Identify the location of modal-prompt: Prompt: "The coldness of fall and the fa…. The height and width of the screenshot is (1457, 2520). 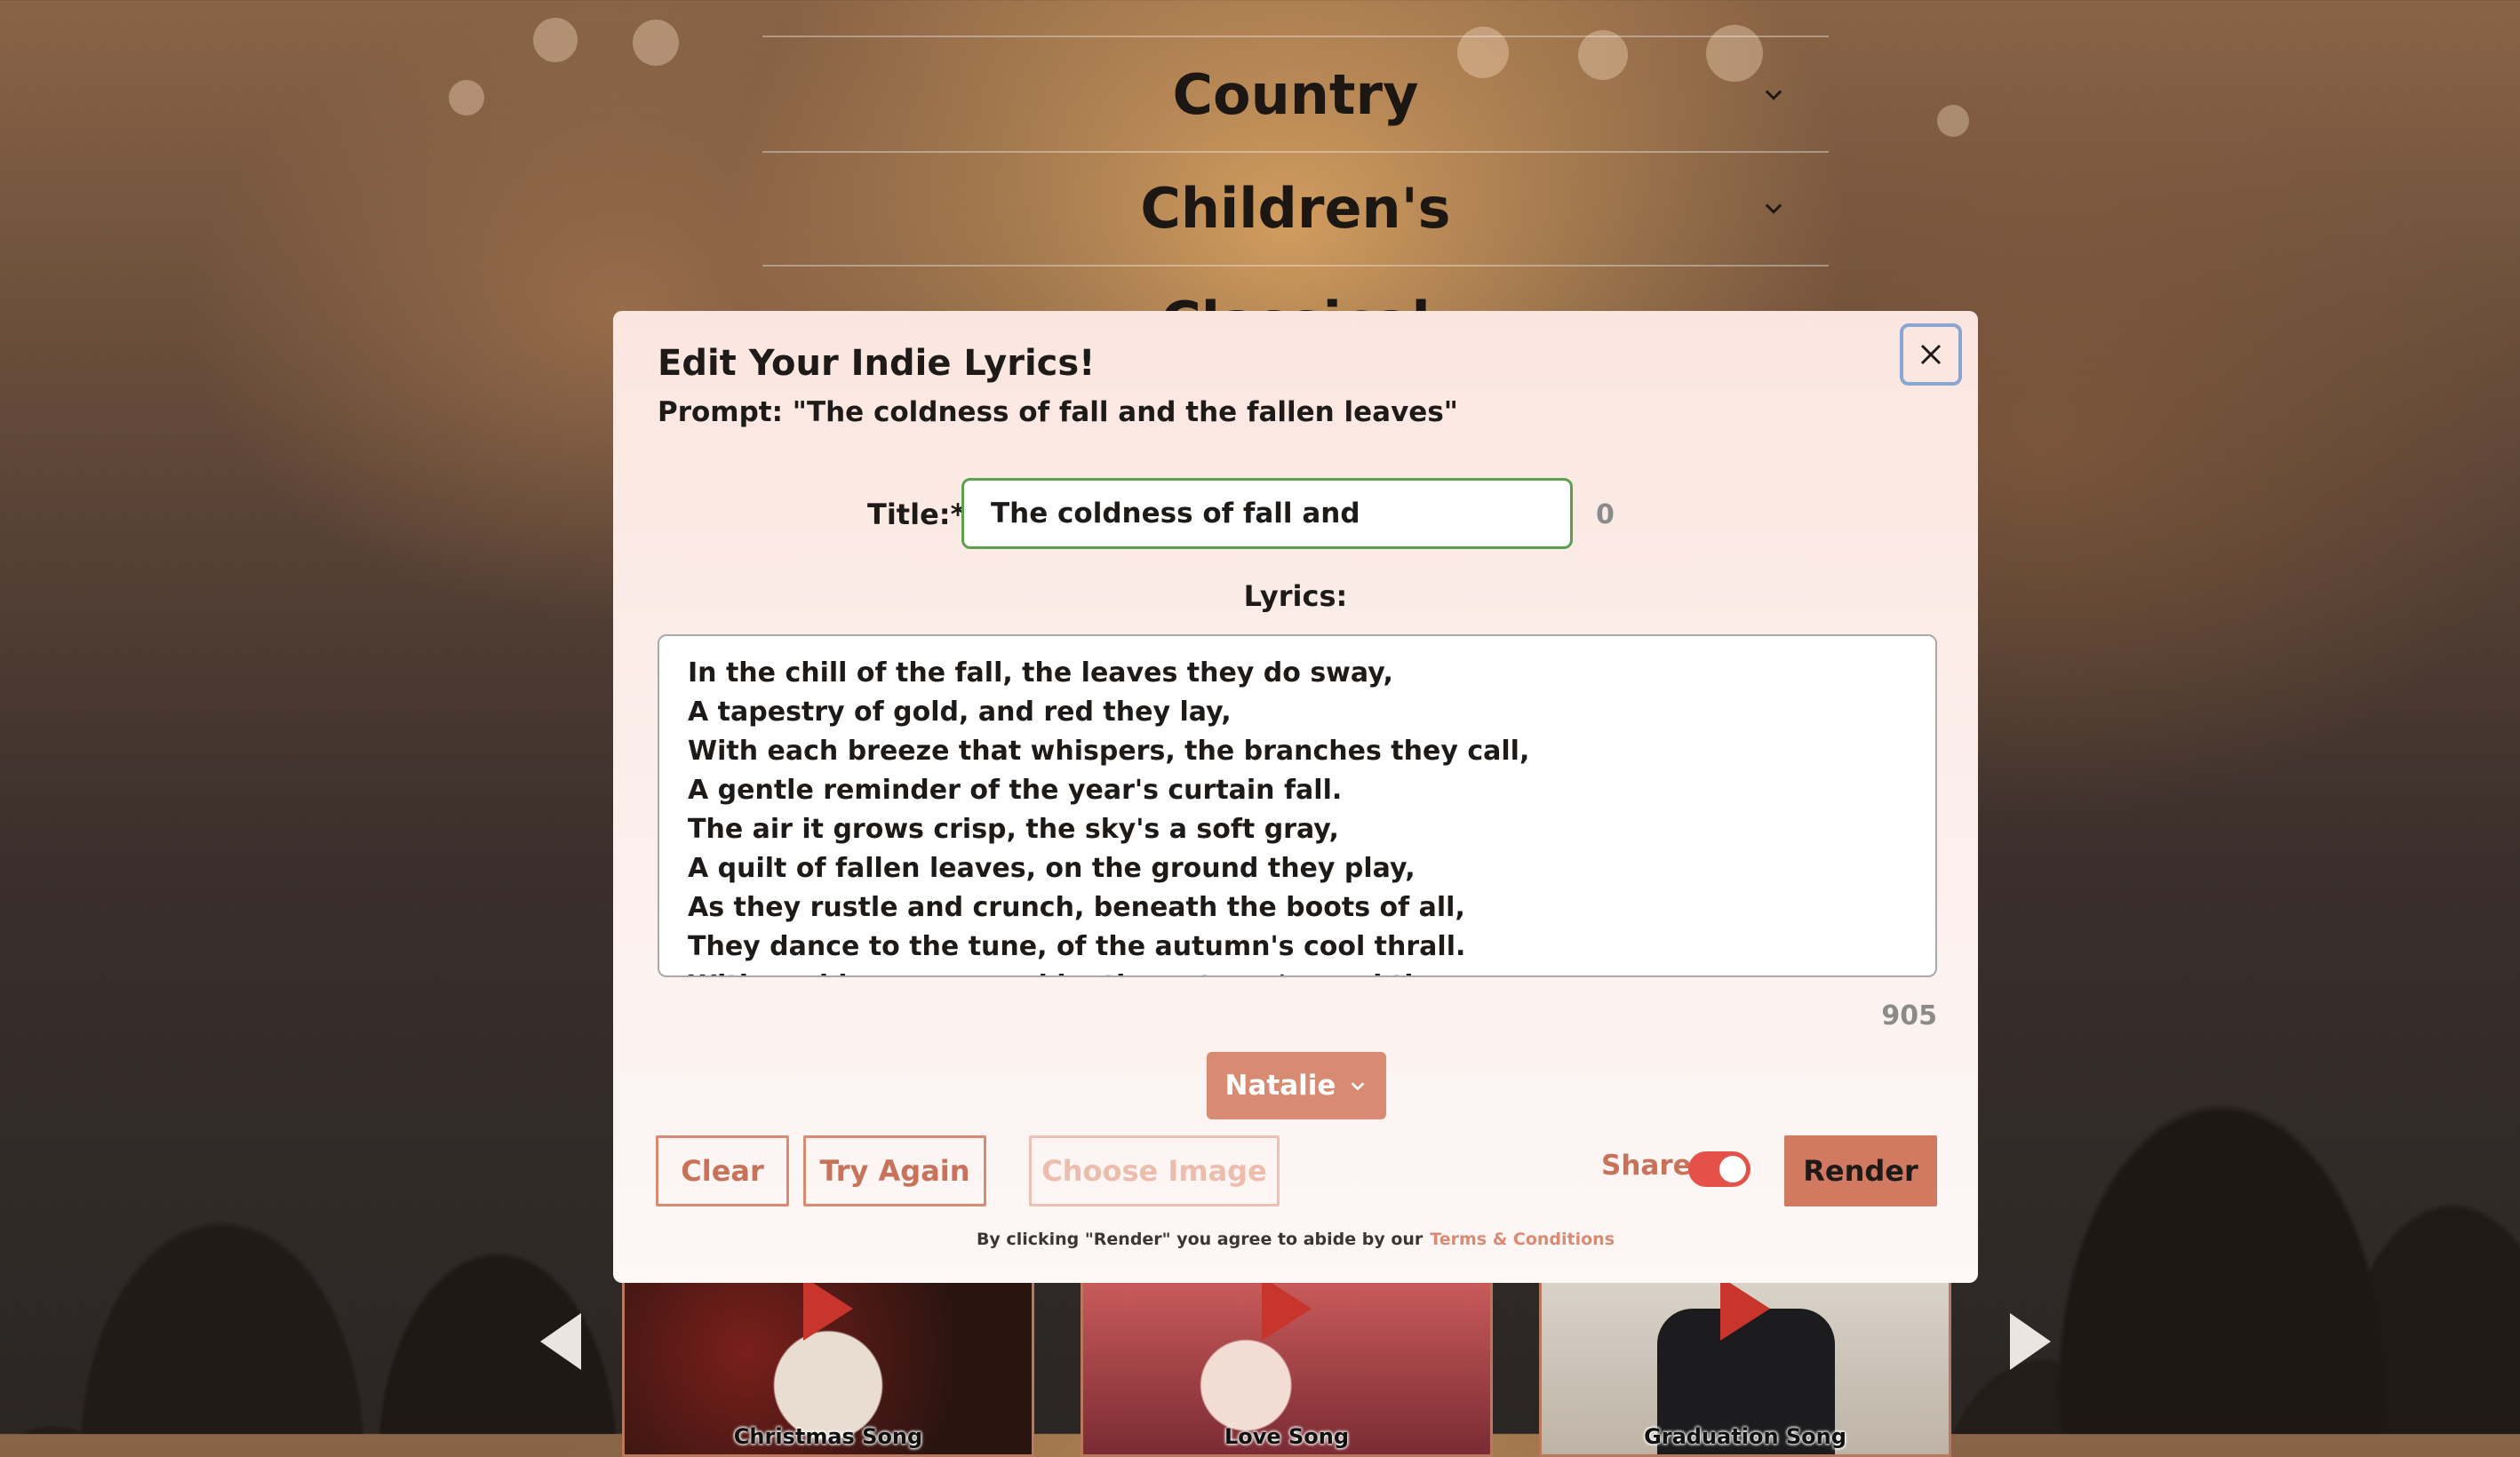
(1058, 412).